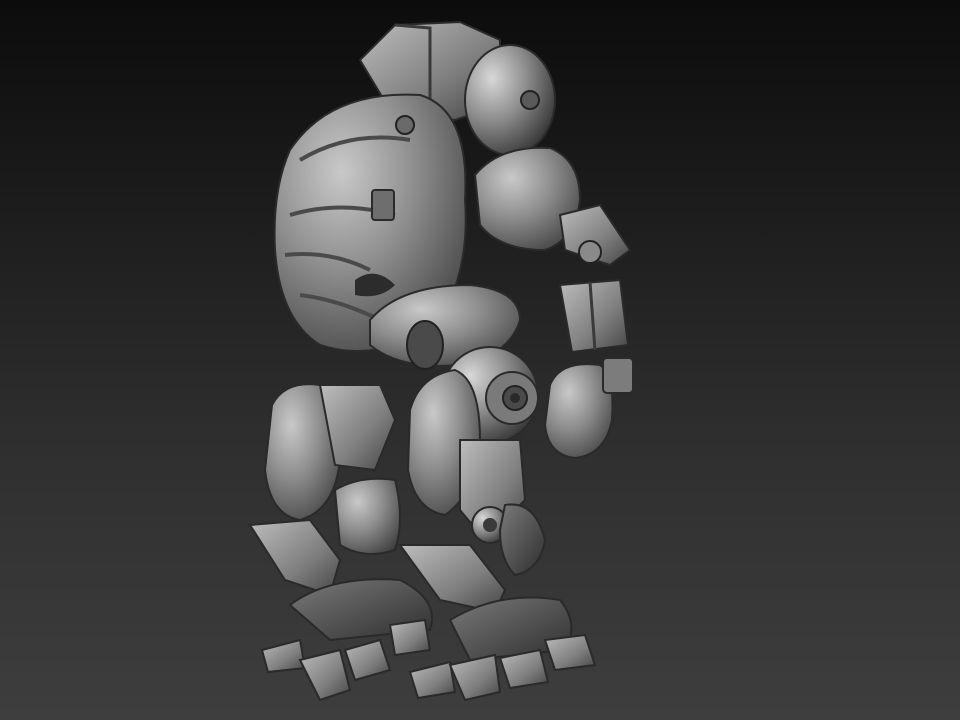 Image resolution: width=960 pixels, height=720 pixels. I want to click on leg-left, so click(324, 490).